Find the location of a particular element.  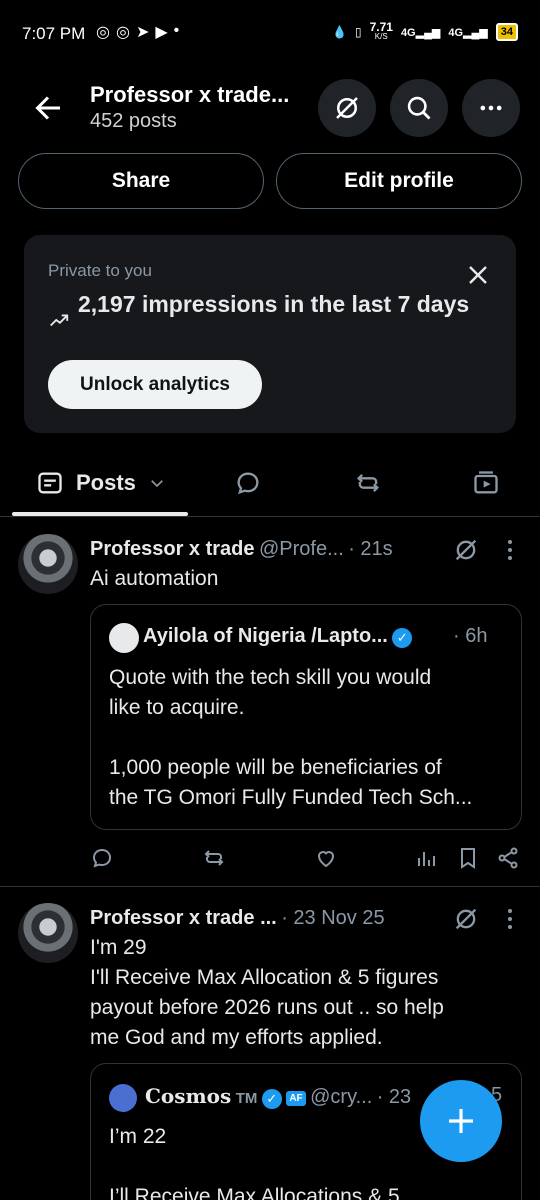

tweet-time: · 21s is located at coordinates (370, 549).